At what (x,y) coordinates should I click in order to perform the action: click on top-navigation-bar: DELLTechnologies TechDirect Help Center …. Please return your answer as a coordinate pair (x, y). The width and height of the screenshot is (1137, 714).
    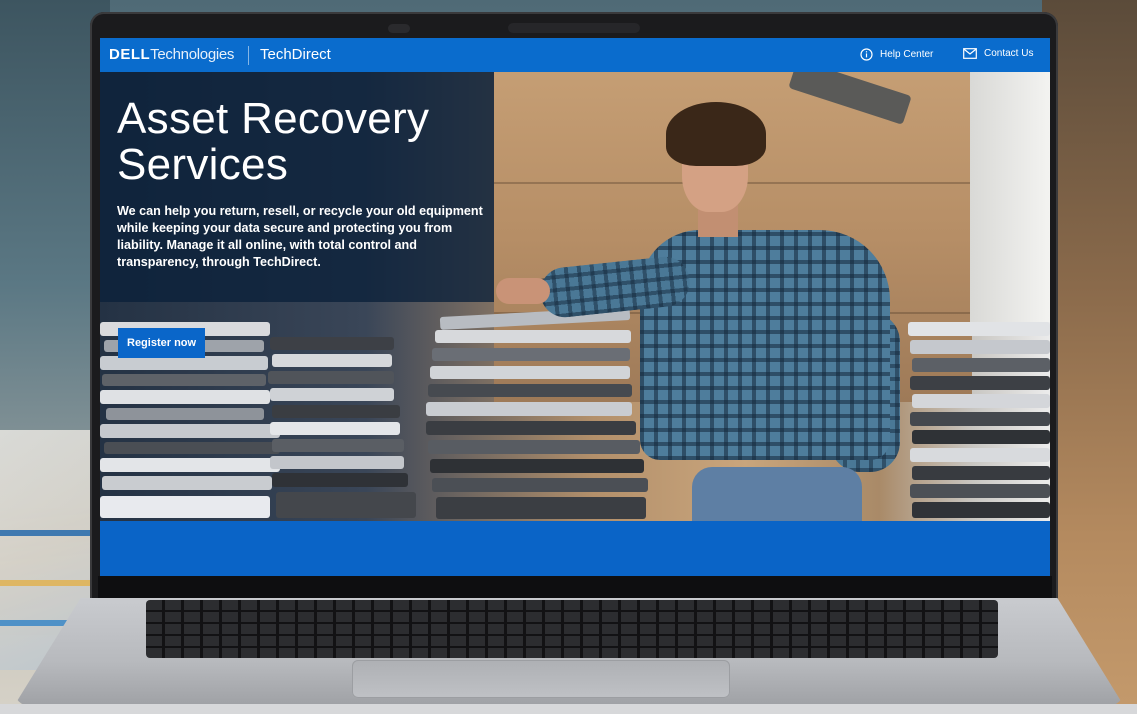
    Looking at the image, I should click on (575, 55).